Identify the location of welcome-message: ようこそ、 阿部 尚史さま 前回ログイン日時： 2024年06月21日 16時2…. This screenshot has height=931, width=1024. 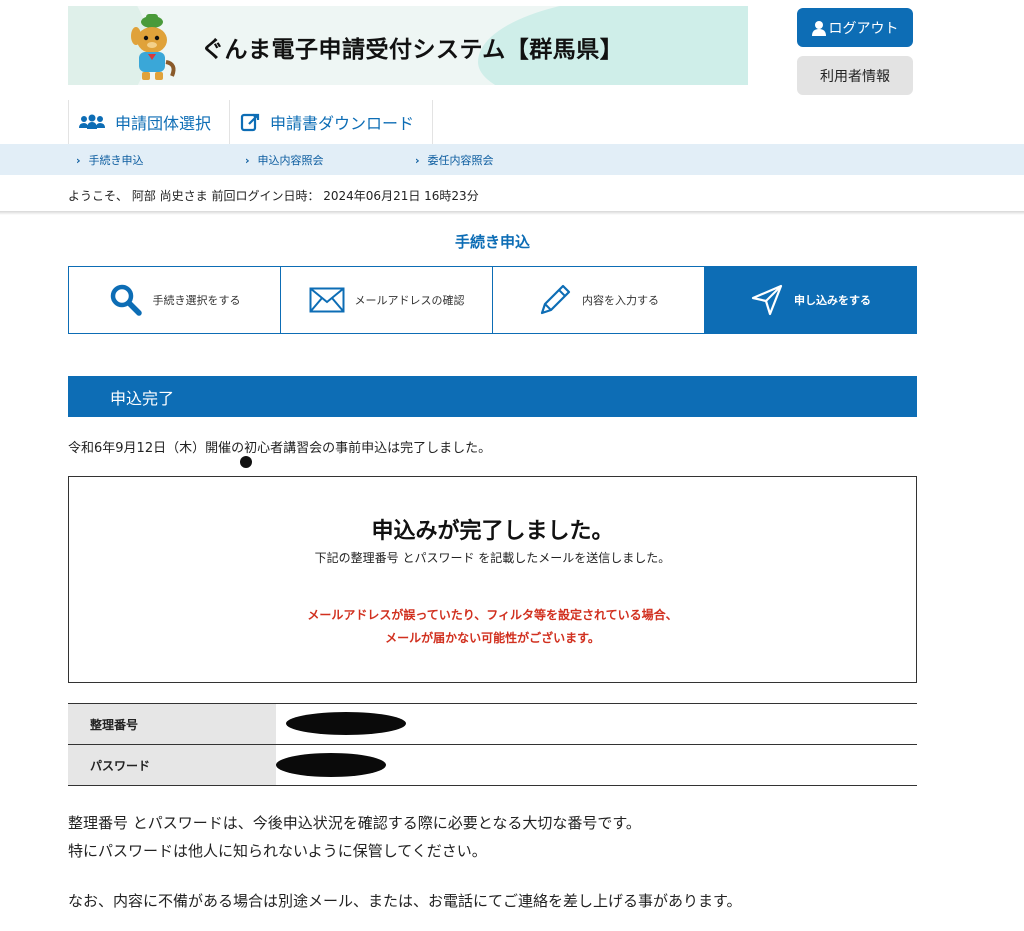
(273, 196).